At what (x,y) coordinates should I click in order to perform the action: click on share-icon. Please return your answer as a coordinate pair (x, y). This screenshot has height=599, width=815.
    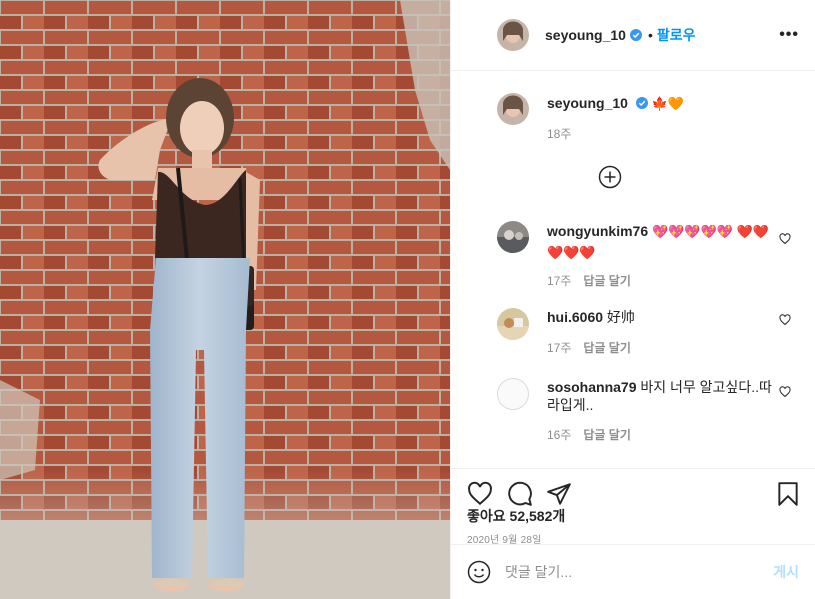
    Looking at the image, I should click on (559, 494).